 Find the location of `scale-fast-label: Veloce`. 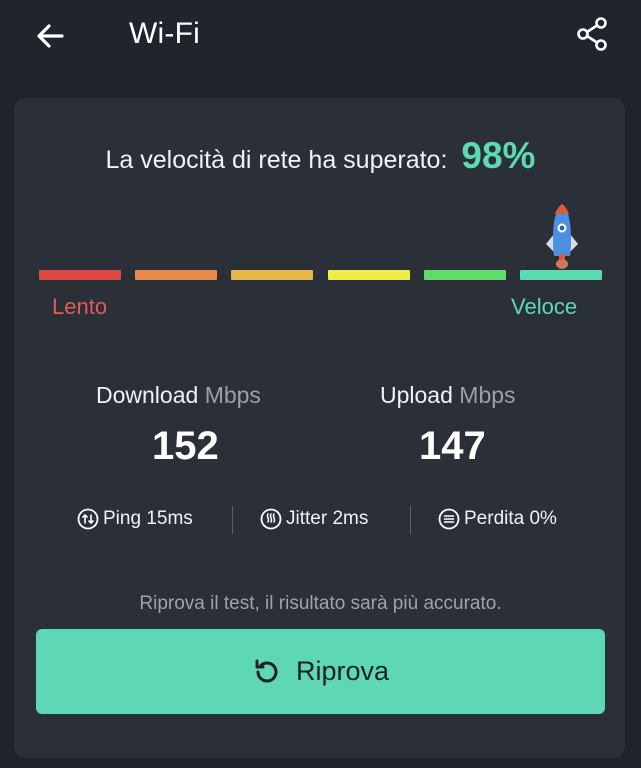

scale-fast-label: Veloce is located at coordinates (544, 306).